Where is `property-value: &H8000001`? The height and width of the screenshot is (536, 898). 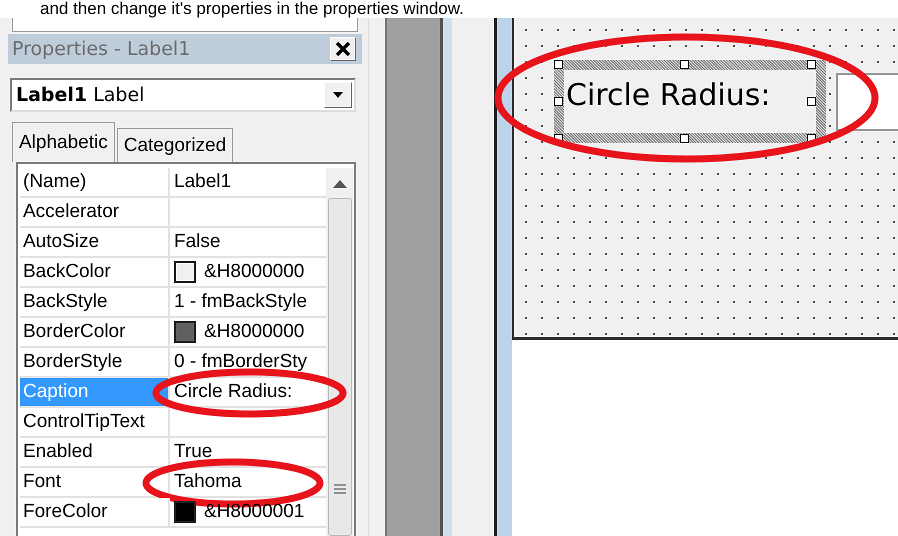
property-value: &H8000001 is located at coordinates (254, 512).